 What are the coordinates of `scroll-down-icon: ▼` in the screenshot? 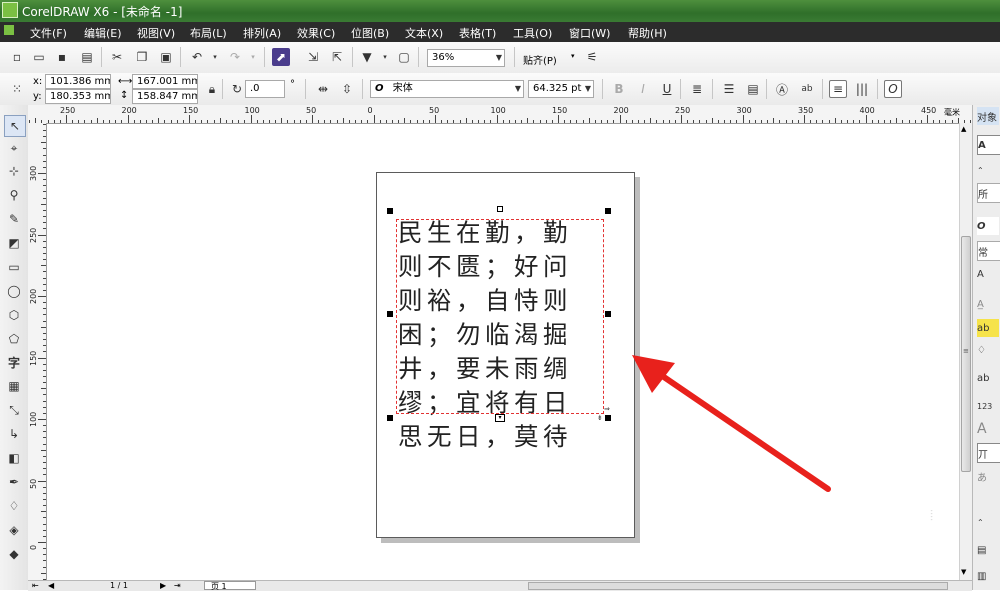 It's located at (963, 572).